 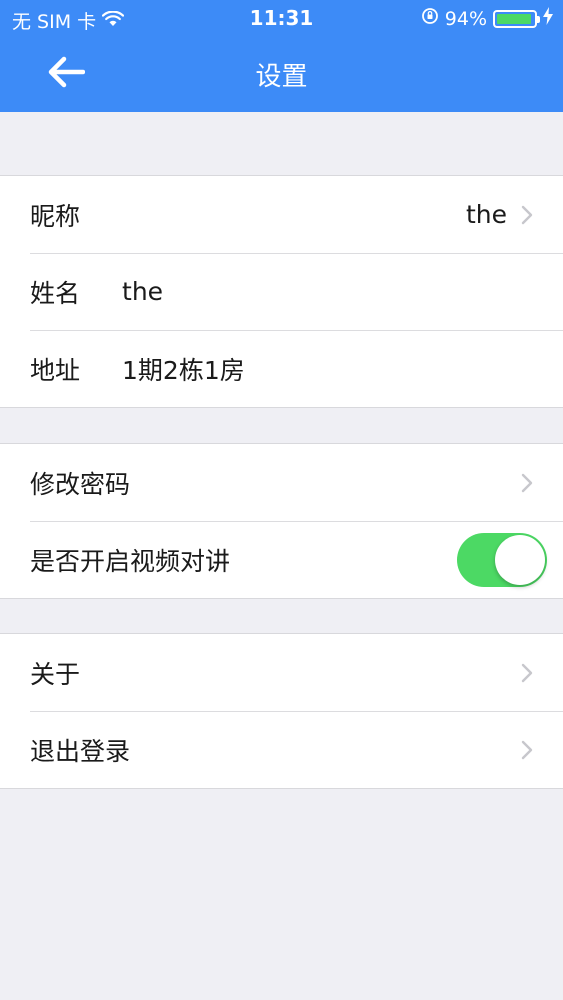 I want to click on video-intercom-right, so click(x=502, y=559).